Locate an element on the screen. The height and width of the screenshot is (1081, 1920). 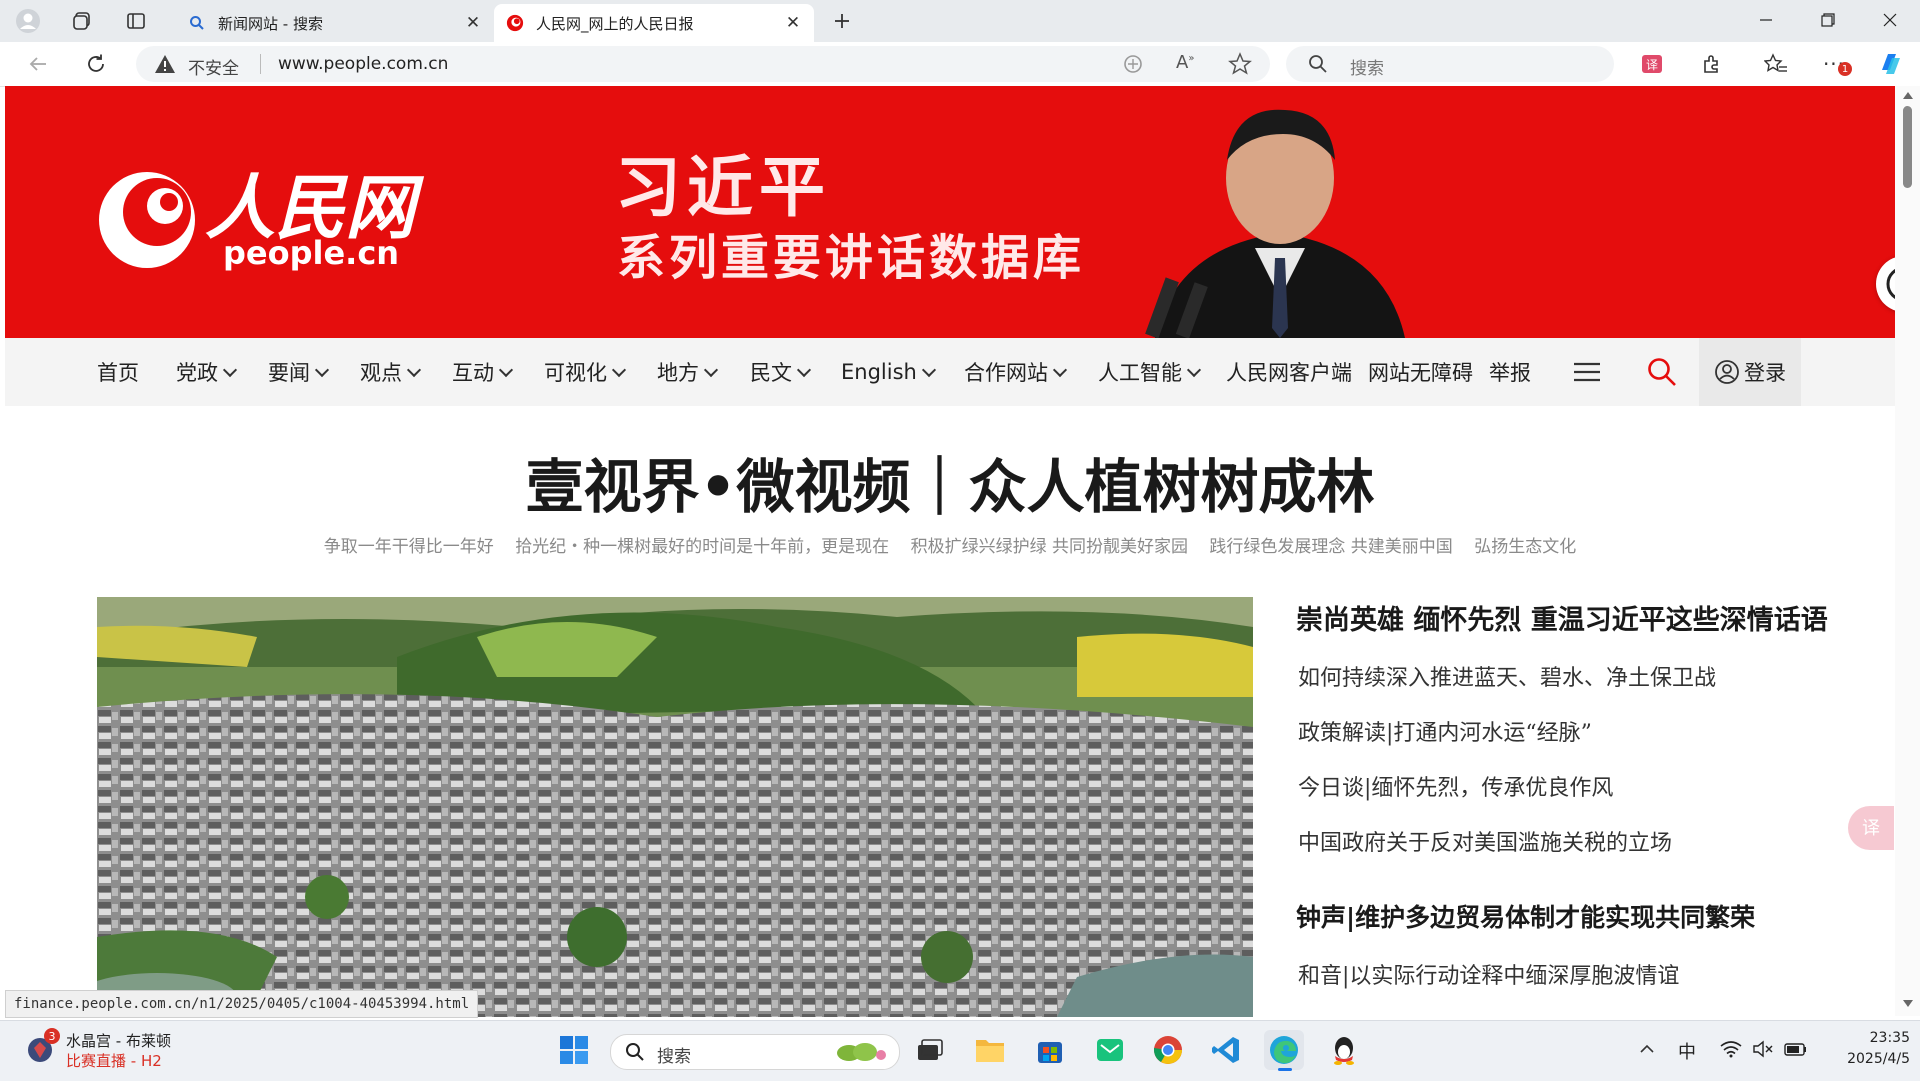
favorite-star-icon is located at coordinates (1240, 66).